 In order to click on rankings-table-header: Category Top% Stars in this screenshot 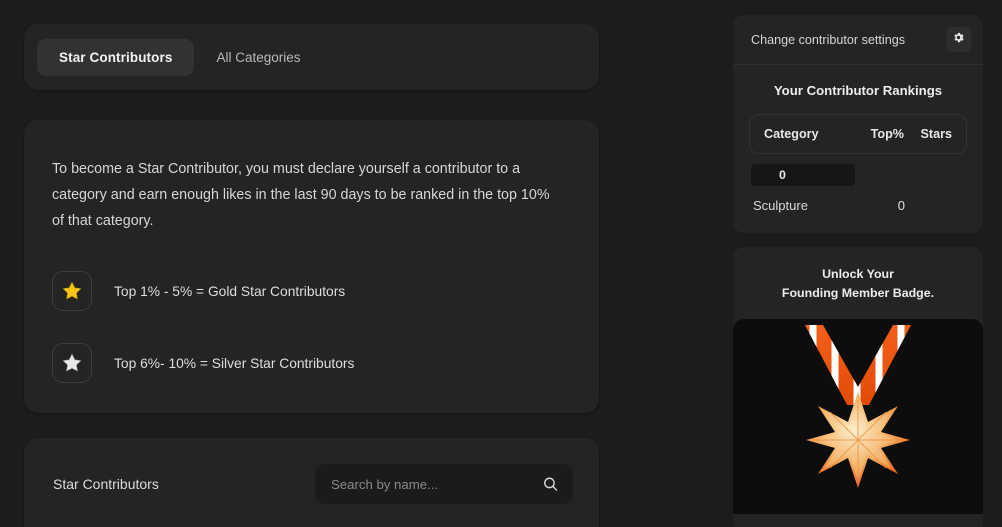, I will do `click(858, 134)`.